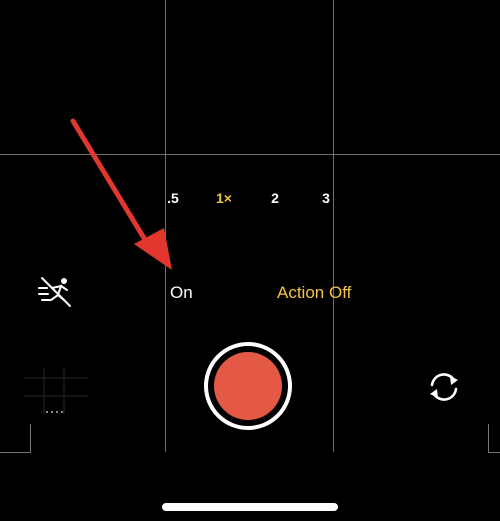 This screenshot has width=500, height=521. Describe the element at coordinates (56, 292) in the screenshot. I see `action-mode-off-icon` at that location.